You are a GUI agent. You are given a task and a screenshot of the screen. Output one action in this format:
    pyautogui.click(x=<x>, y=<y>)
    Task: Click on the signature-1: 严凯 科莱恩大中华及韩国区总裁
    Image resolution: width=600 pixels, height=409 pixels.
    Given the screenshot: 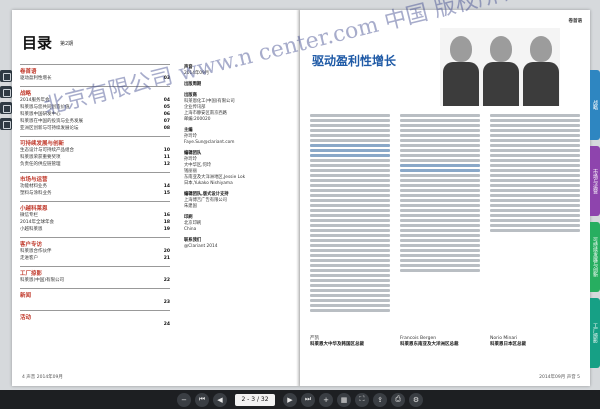 What is the action you would take?
    pyautogui.click(x=337, y=341)
    